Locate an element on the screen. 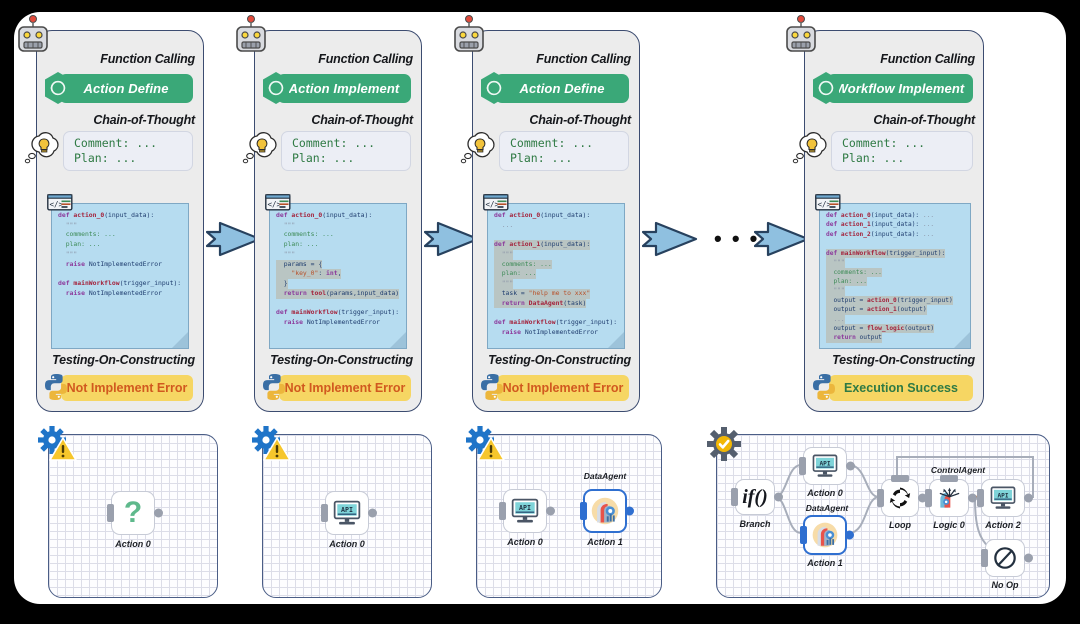 This screenshot has height=624, width=1080. node-loop is located at coordinates (902, 496).